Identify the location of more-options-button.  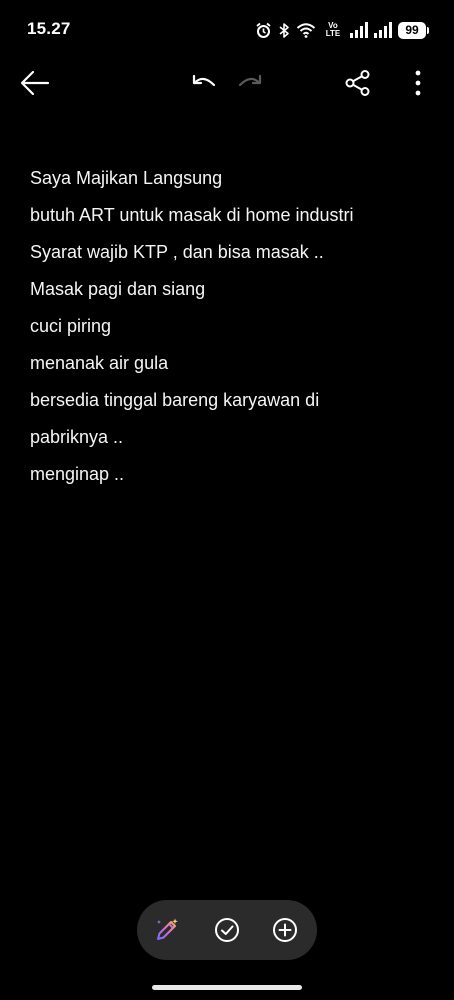
(418, 83).